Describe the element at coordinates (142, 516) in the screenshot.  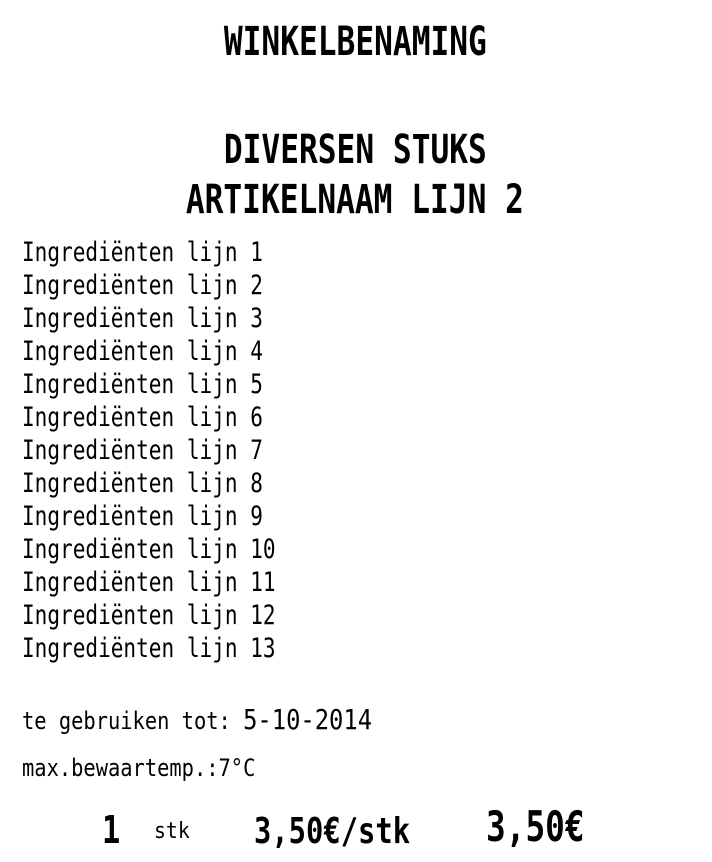
I see `ingredient-line: Ingrediënten lijn 9` at that location.